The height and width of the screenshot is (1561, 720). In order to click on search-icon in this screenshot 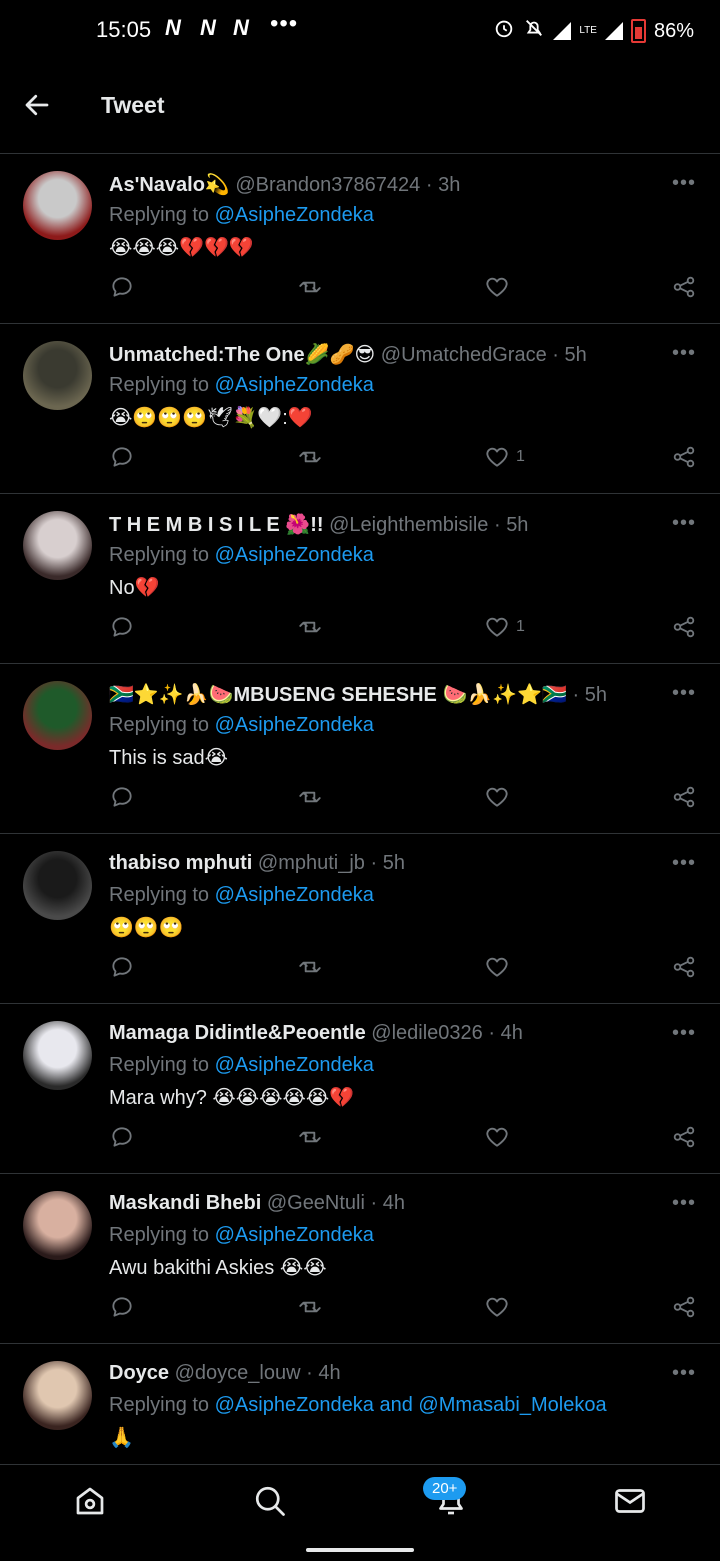, I will do `click(272, 1503)`.